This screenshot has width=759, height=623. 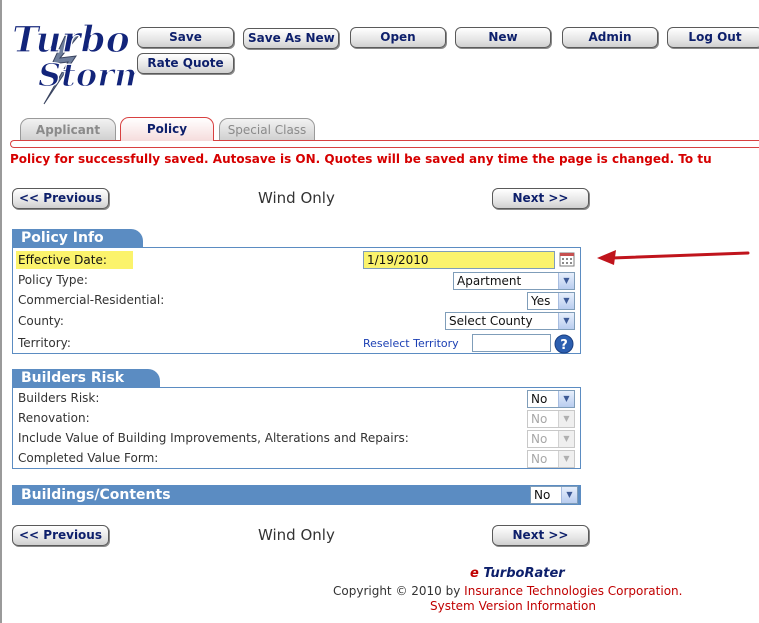 I want to click on policy-info-header: Policy Info, so click(x=77, y=238).